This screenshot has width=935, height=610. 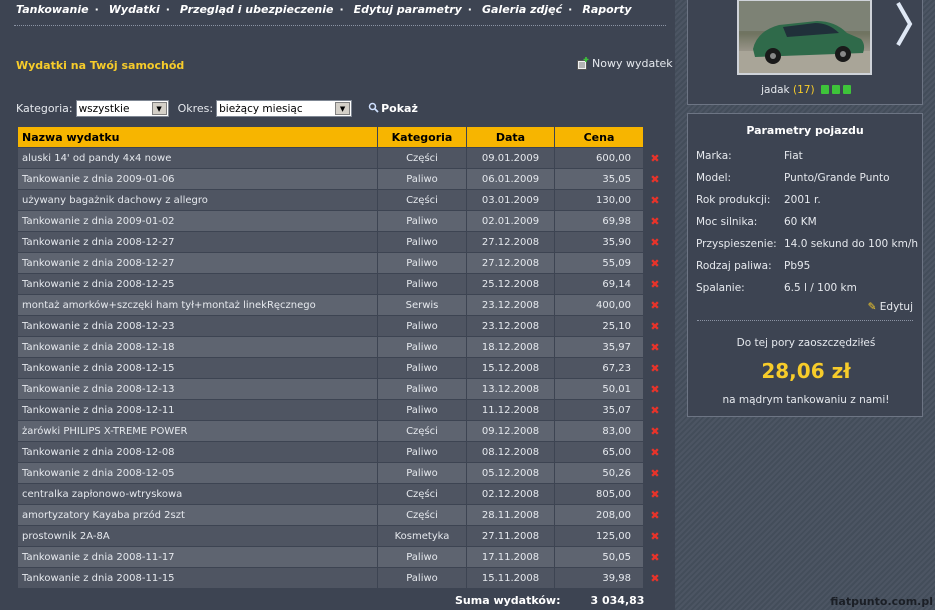 What do you see at coordinates (599, 137) in the screenshot?
I see `column-header-price: Cena` at bounding box center [599, 137].